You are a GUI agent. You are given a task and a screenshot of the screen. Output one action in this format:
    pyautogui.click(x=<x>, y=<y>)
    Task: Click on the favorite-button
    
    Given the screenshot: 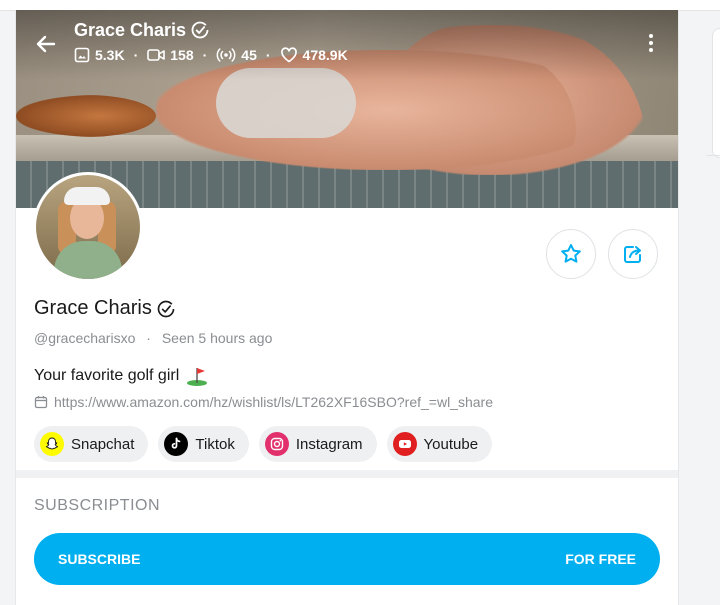 What is the action you would take?
    pyautogui.click(x=571, y=254)
    